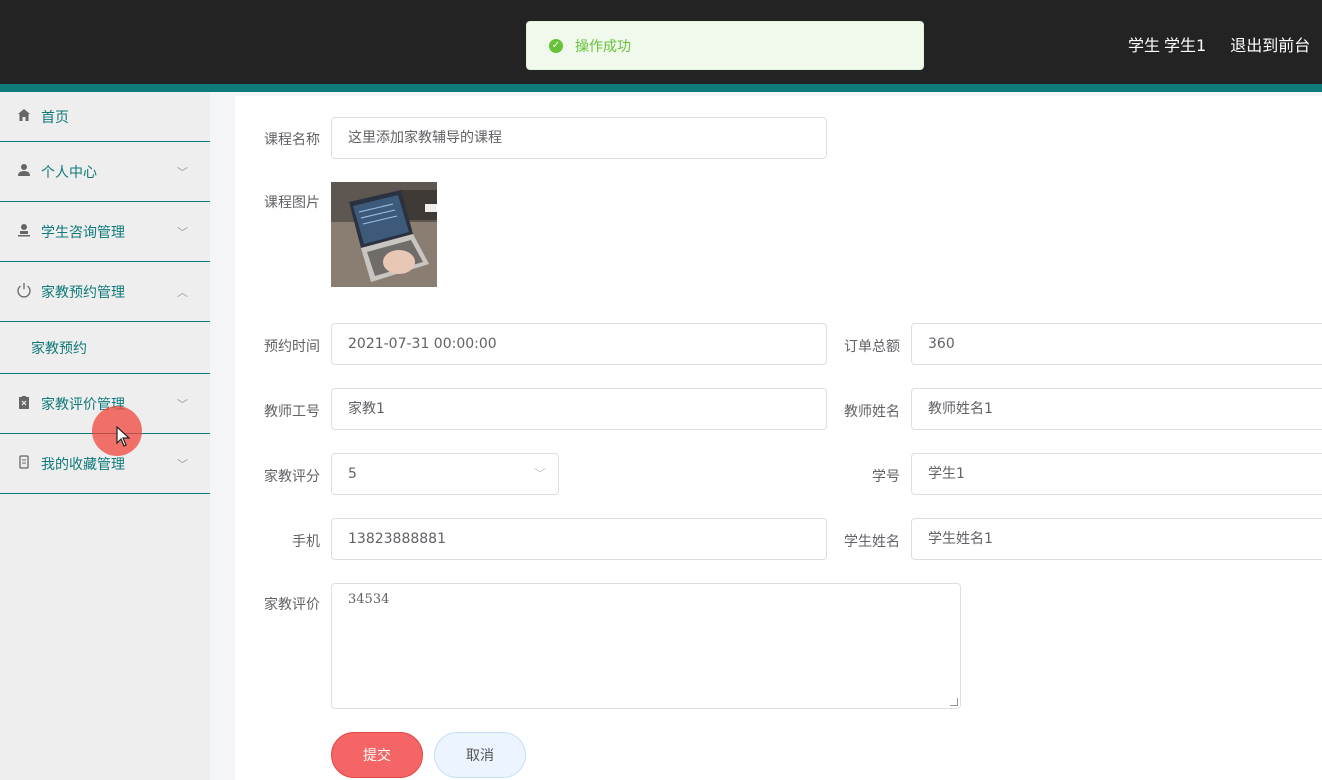  Describe the element at coordinates (292, 412) in the screenshot. I see `teacher-id-label: 教师工号` at that location.